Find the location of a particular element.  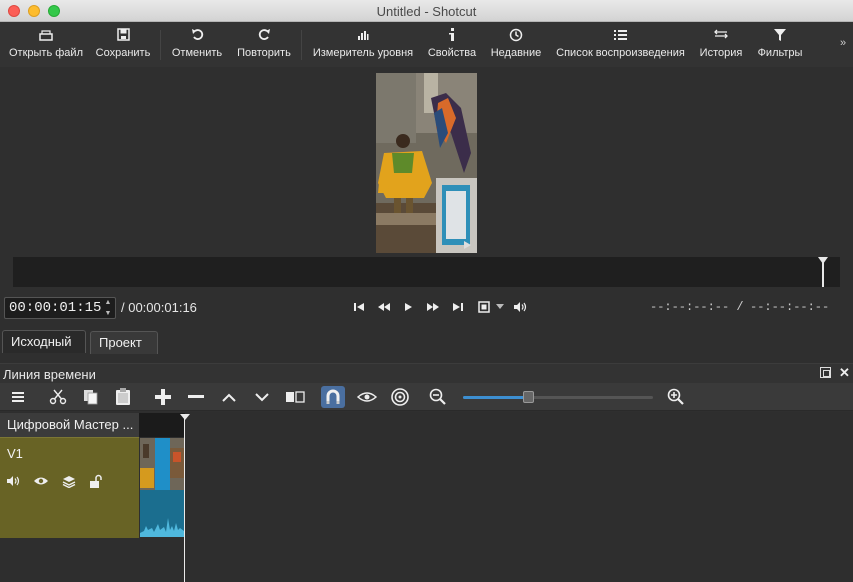

window-title: Untitled - Shotcut is located at coordinates (426, 11).